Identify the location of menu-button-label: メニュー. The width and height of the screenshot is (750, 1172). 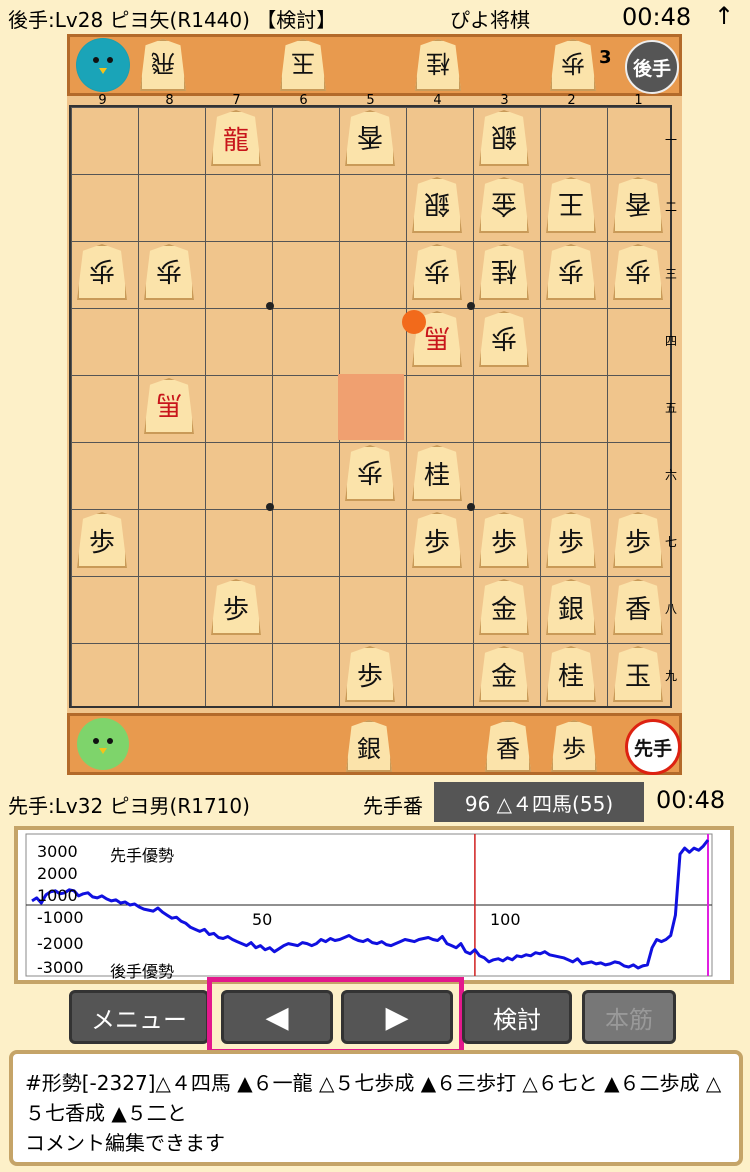
(139, 1019).